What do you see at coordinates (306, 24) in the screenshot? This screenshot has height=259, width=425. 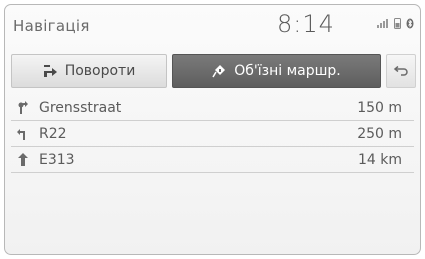 I see `clock: 8:14` at bounding box center [306, 24].